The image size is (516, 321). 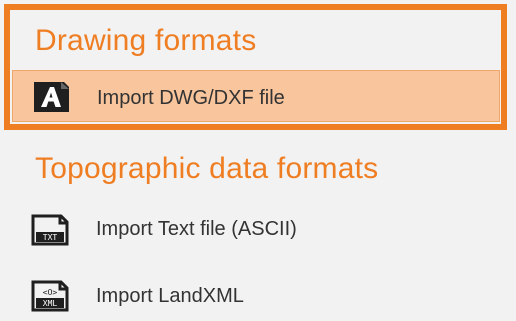 I want to click on import-text-file-label: Import Text file (ASCII), so click(x=196, y=229).